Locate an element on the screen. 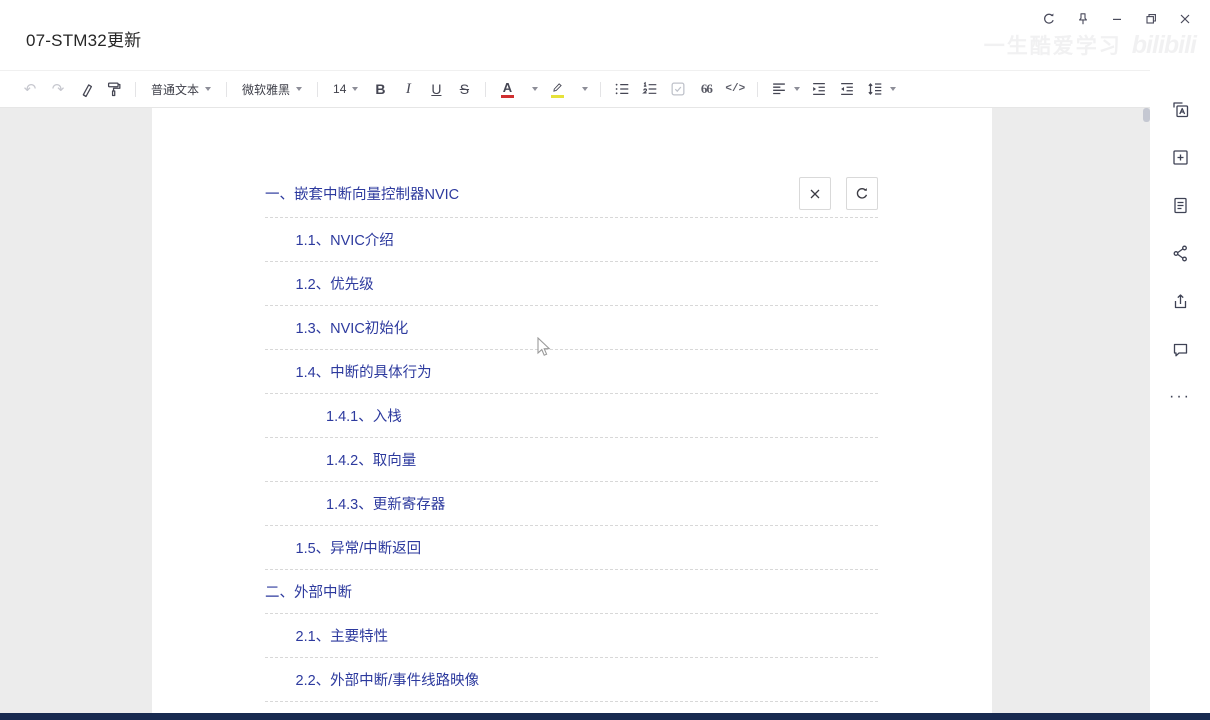  share-icon is located at coordinates (1180, 253).